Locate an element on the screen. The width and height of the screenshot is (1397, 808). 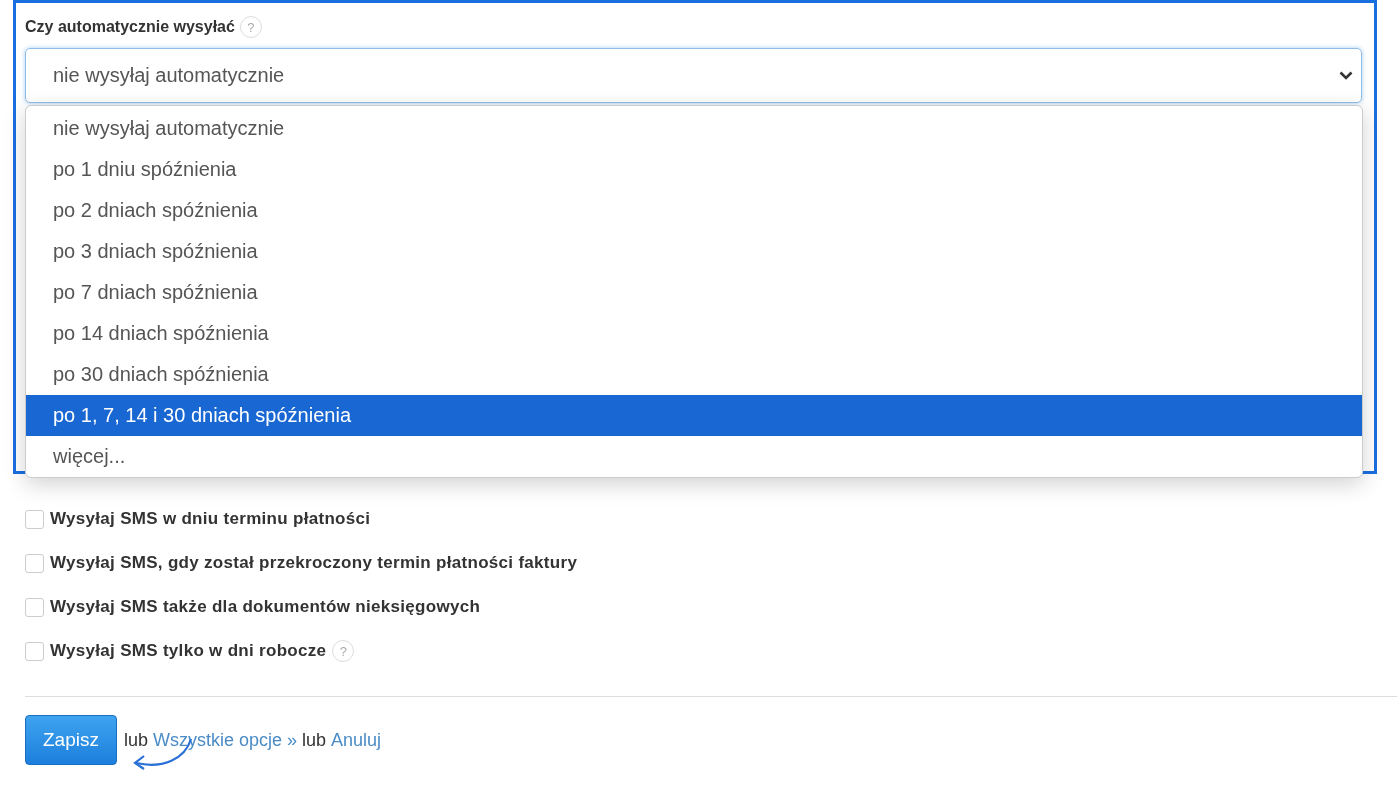
dropdown-option: po 1 dniu spóźnienia is located at coordinates (694, 169).